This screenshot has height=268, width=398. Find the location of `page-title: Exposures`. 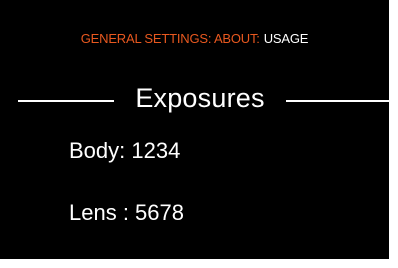

page-title: Exposures is located at coordinates (200, 98).